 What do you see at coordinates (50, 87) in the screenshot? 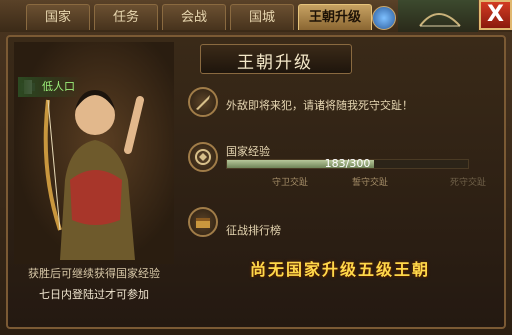
I see `population-badge: 低人口` at bounding box center [50, 87].